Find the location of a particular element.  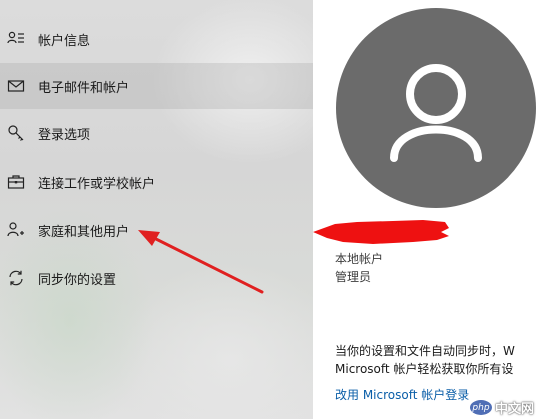

family-user-icon is located at coordinates (16, 230).